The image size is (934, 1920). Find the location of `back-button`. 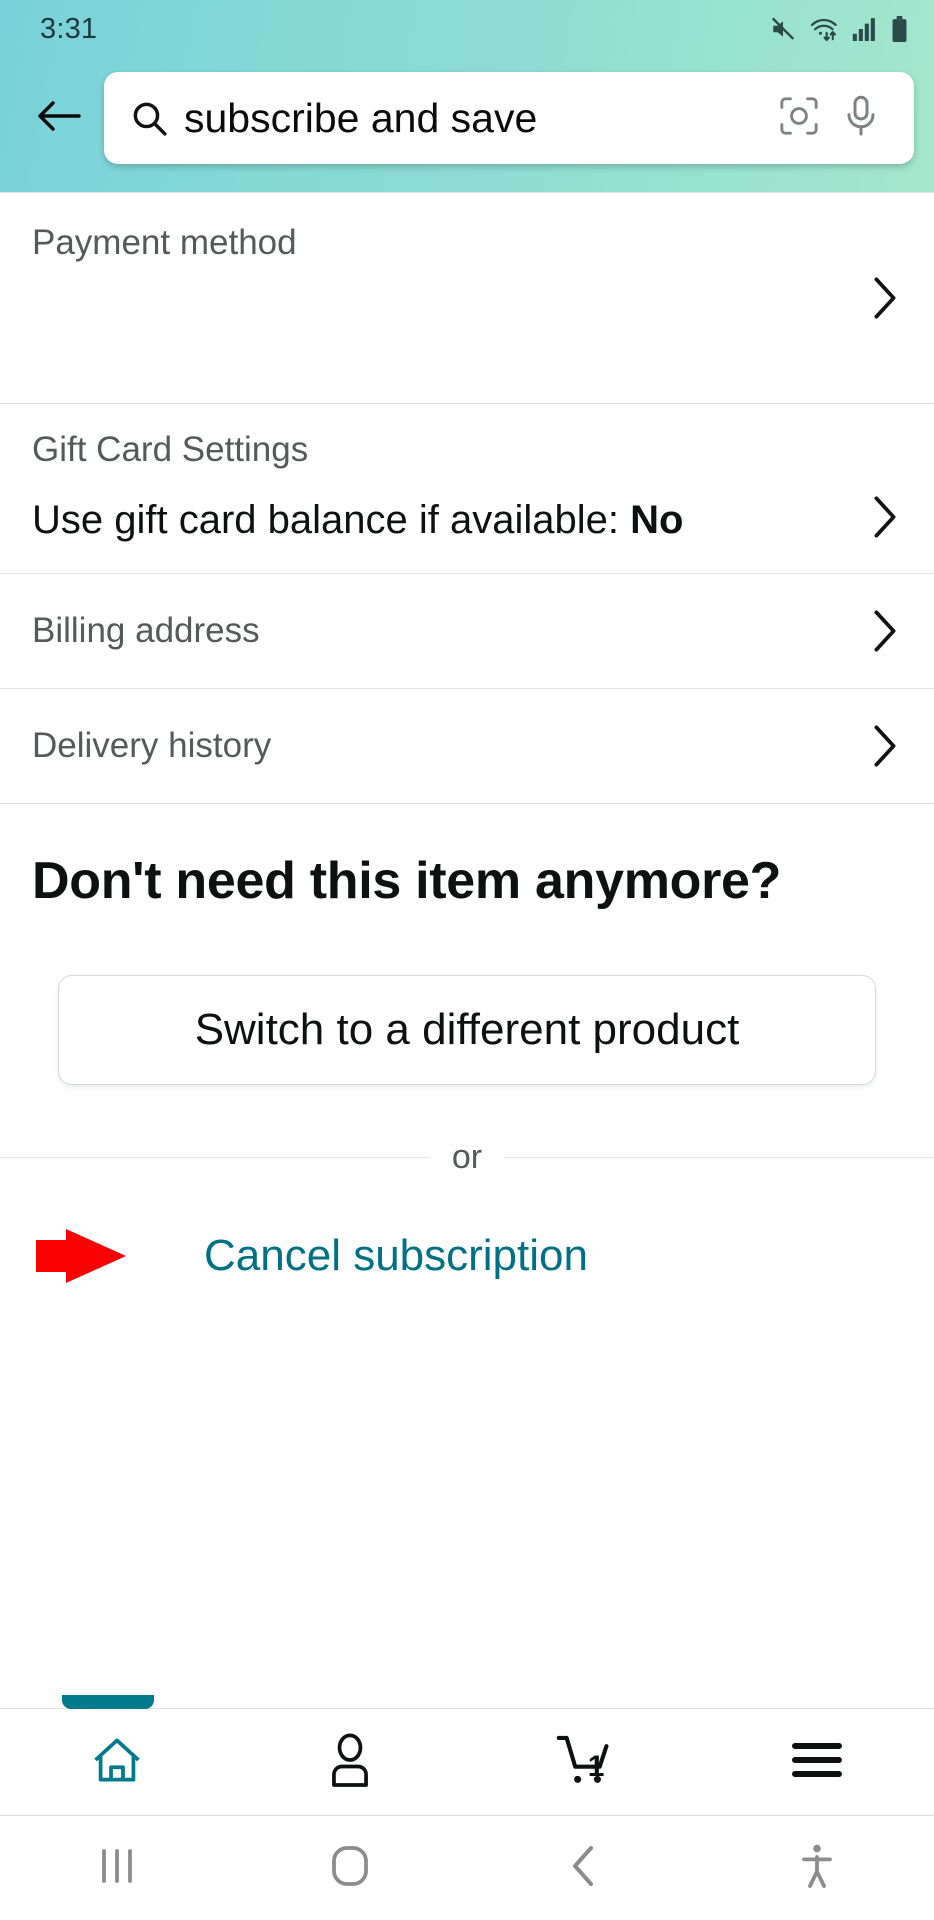

back-button is located at coordinates (59, 118).